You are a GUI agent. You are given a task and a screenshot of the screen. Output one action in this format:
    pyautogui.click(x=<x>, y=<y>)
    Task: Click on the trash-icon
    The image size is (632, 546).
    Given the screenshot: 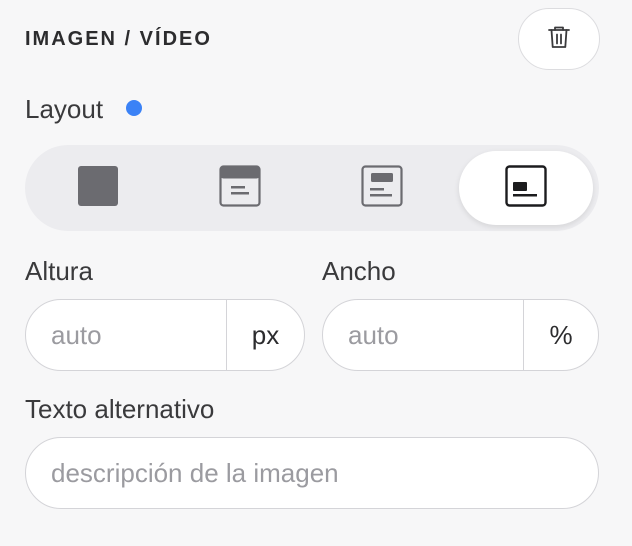 What is the action you would take?
    pyautogui.click(x=559, y=39)
    